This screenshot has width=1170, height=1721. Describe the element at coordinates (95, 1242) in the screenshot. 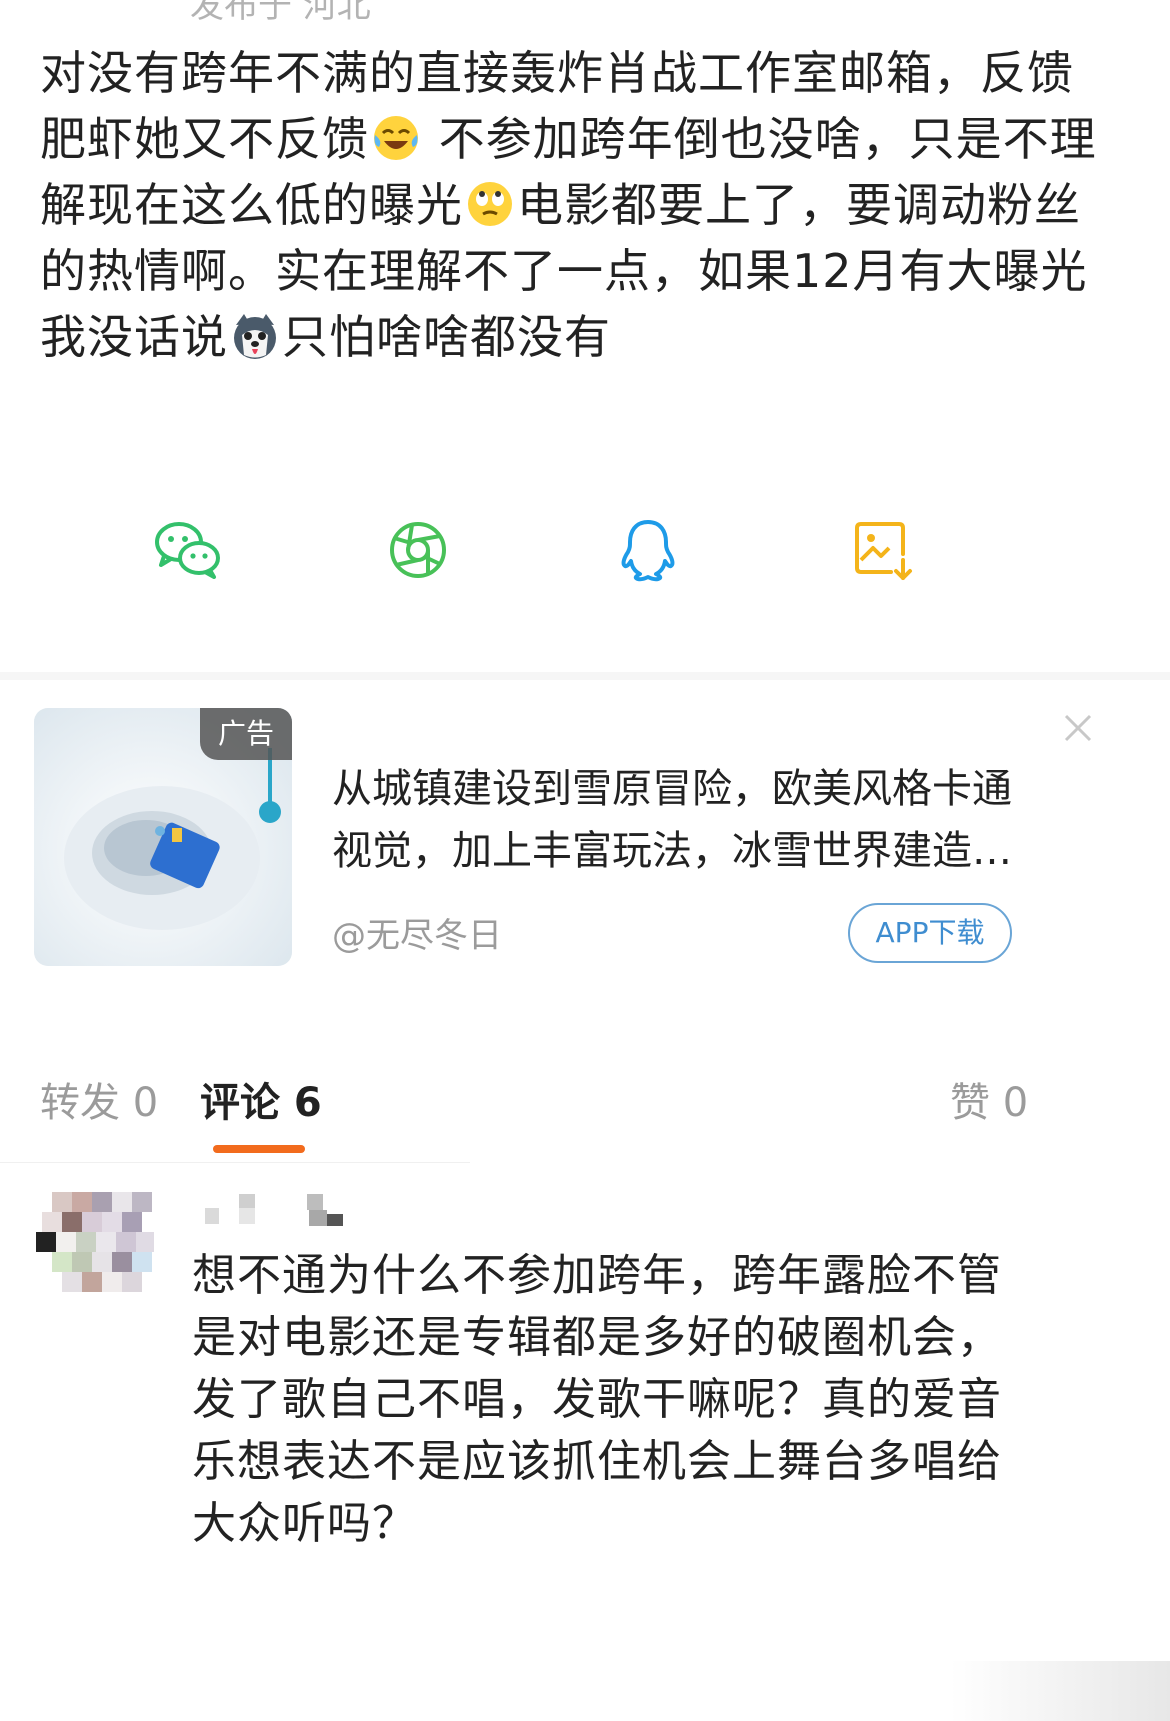

I see `pixelated-avatar` at that location.